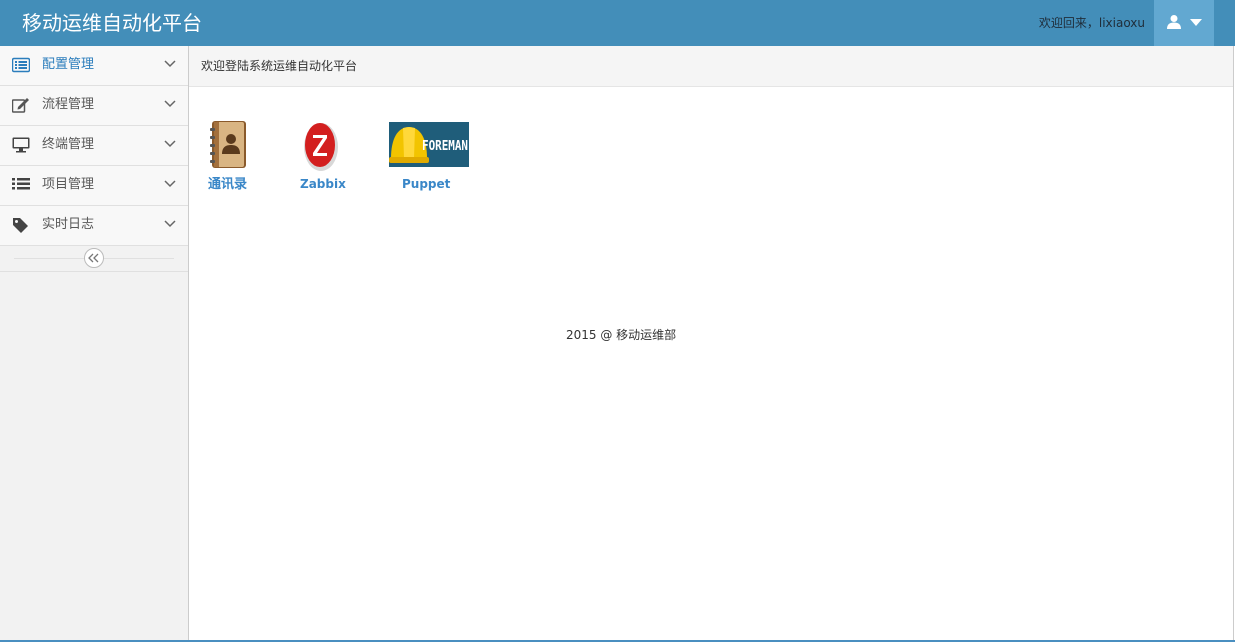 The height and width of the screenshot is (642, 1235). What do you see at coordinates (68, 184) in the screenshot?
I see `sidebar-item-label: 项目管理` at bounding box center [68, 184].